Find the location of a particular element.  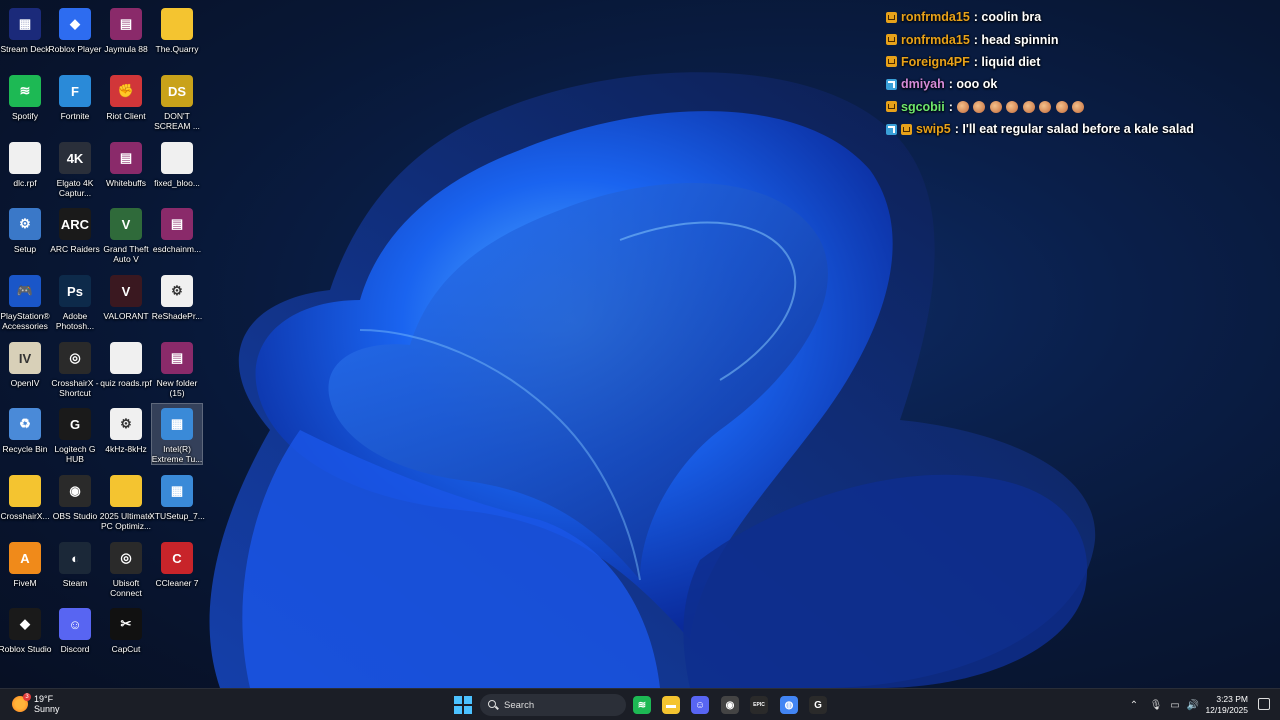

desktop-icon: ◐ Steam is located at coordinates (75, 563).